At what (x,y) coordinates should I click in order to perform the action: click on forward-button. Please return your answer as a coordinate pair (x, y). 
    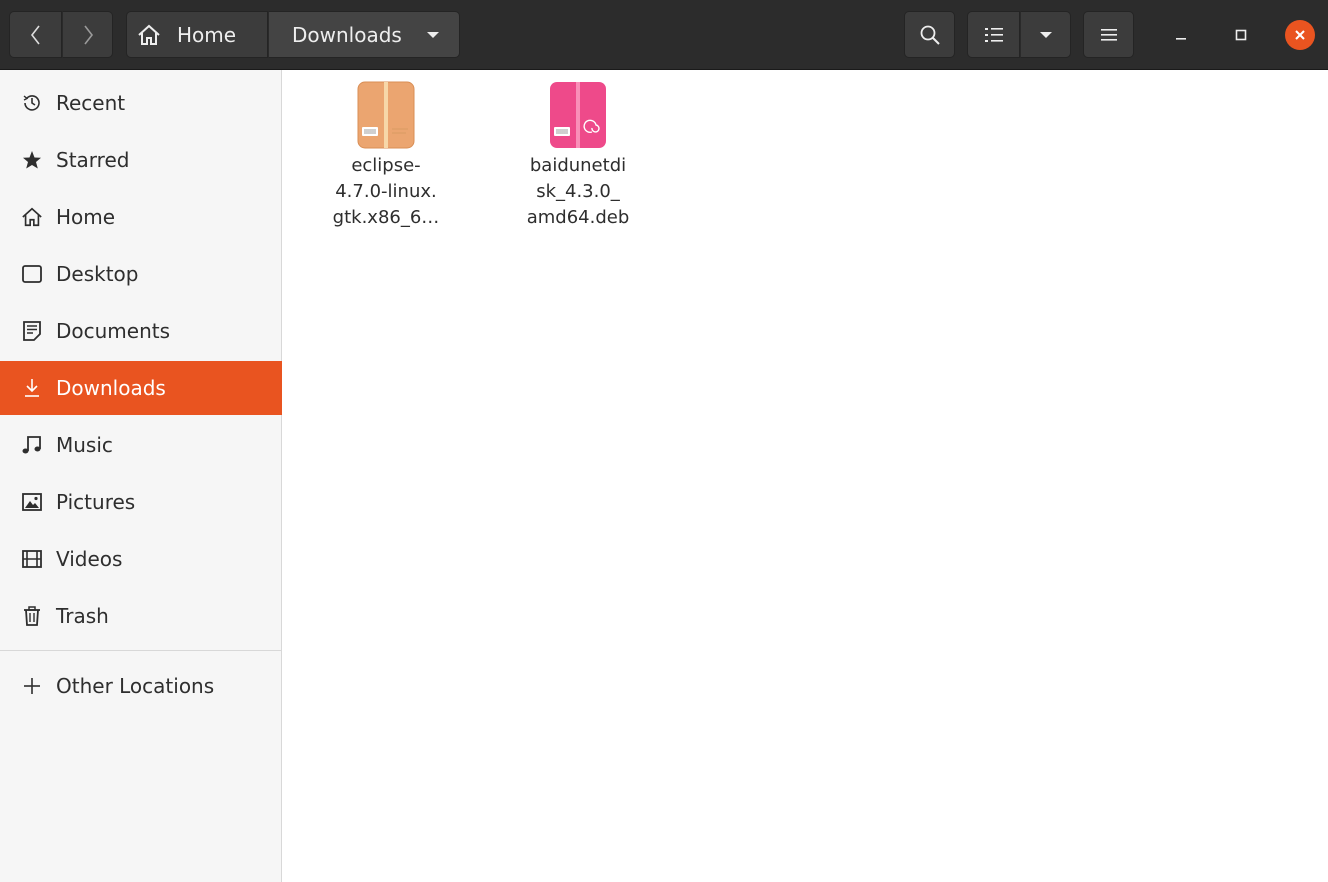
    Looking at the image, I should click on (87, 34).